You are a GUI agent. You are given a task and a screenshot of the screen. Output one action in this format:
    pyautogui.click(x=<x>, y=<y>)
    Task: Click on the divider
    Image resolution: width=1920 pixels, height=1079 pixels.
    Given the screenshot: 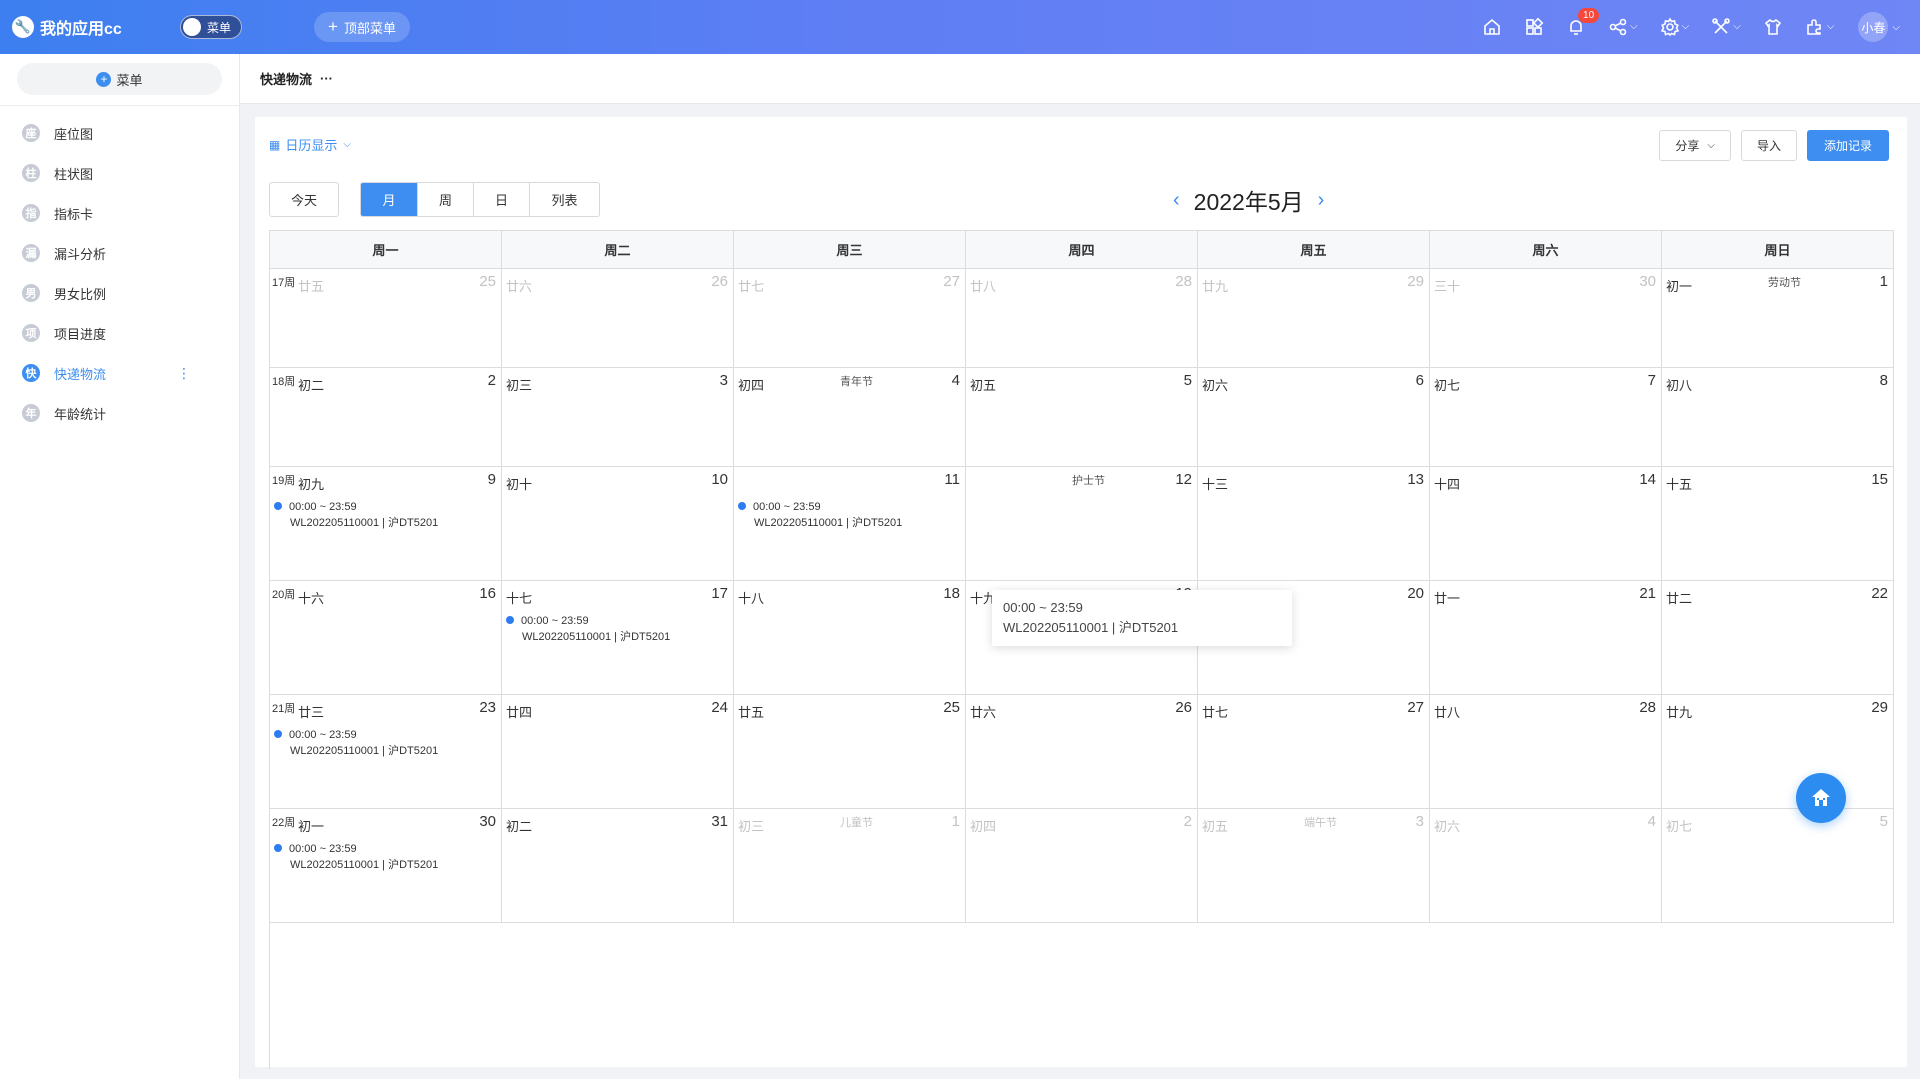 What is the action you would take?
    pyautogui.click(x=119, y=105)
    